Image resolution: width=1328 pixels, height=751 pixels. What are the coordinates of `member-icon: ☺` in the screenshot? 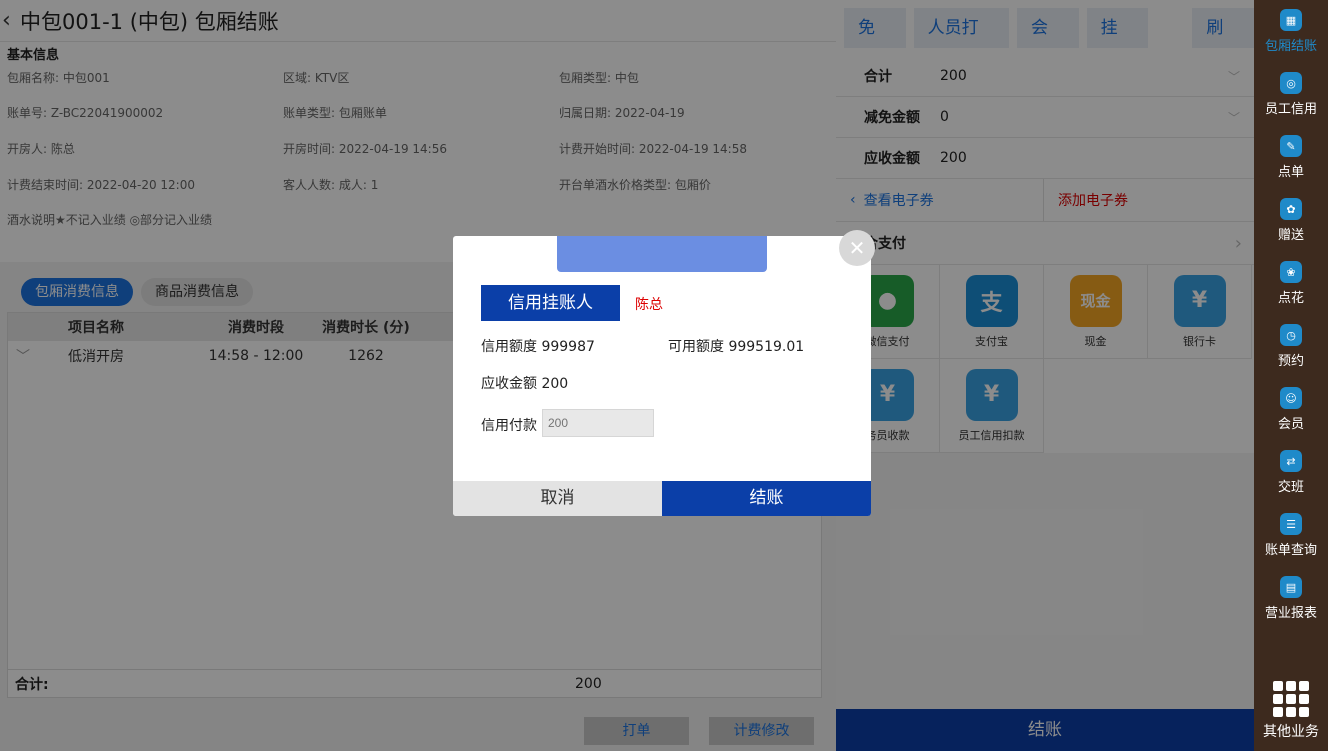 It's located at (1291, 398).